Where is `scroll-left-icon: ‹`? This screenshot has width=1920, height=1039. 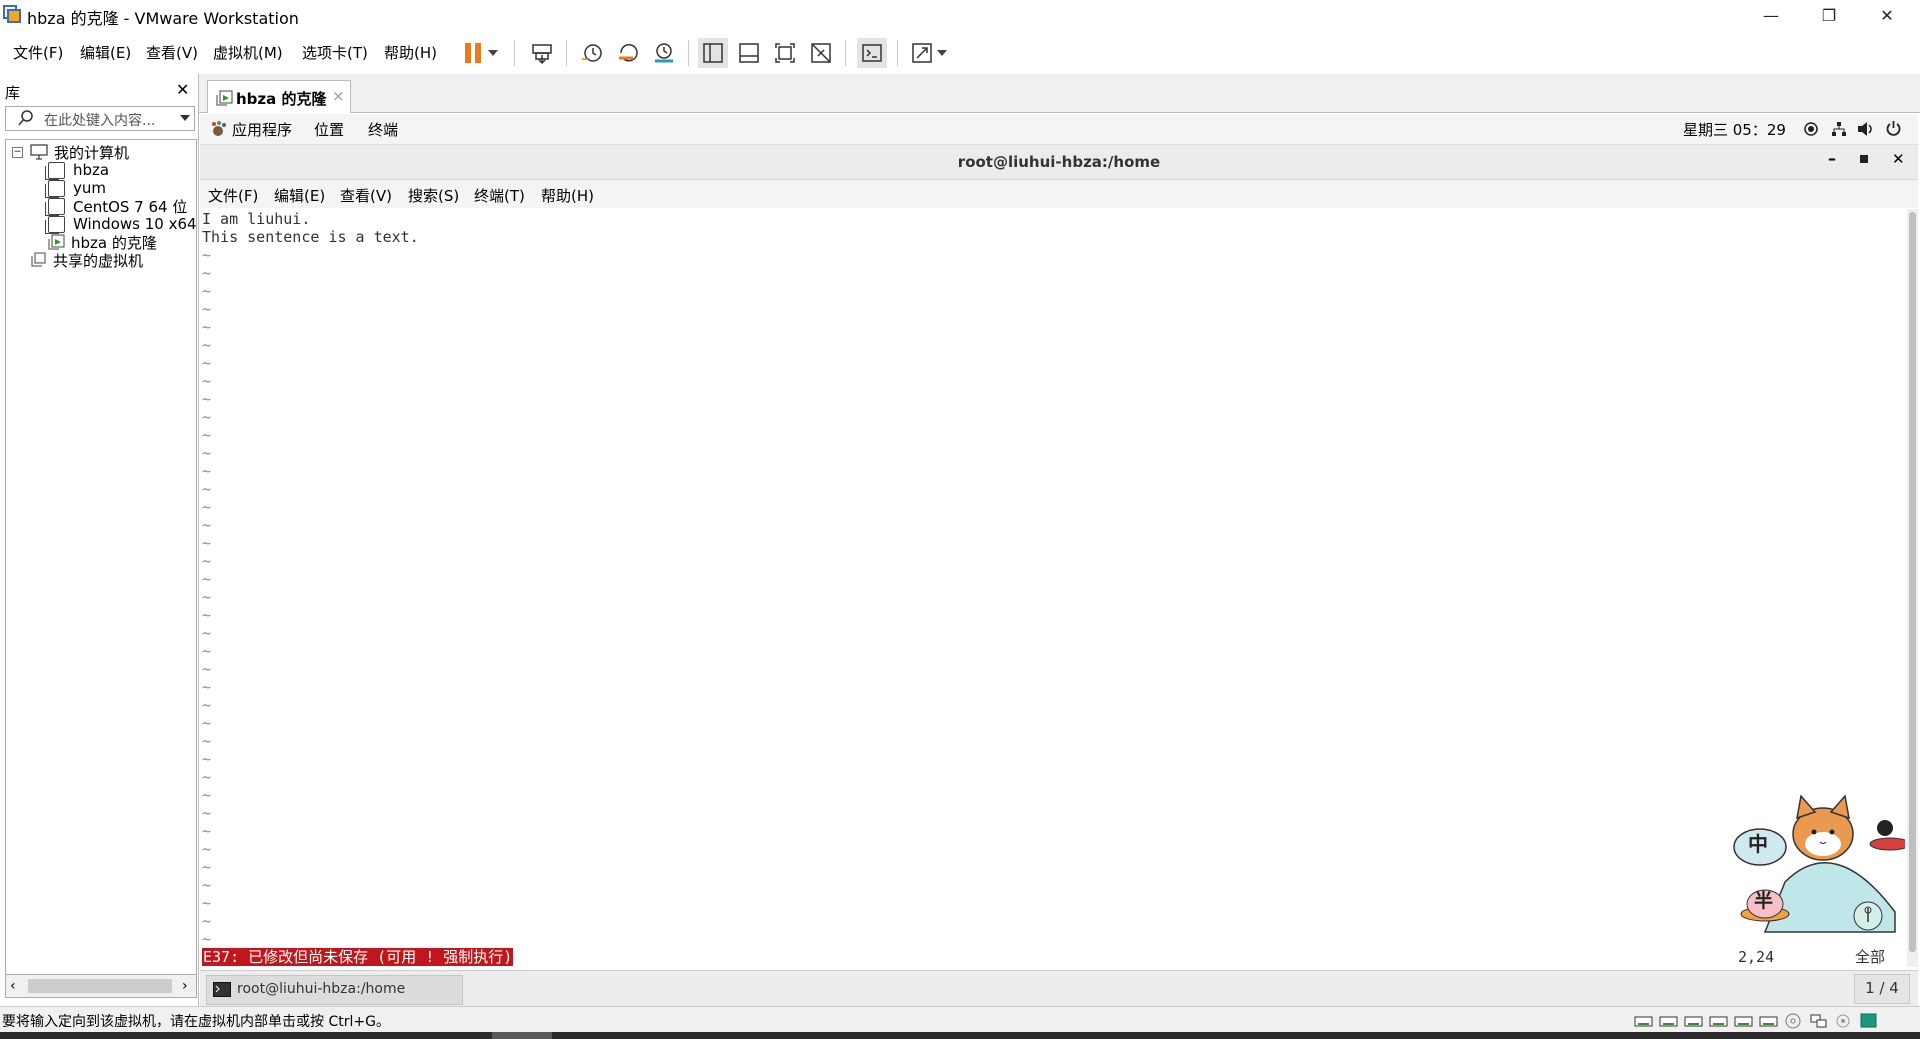 scroll-left-icon: ‹ is located at coordinates (13, 986).